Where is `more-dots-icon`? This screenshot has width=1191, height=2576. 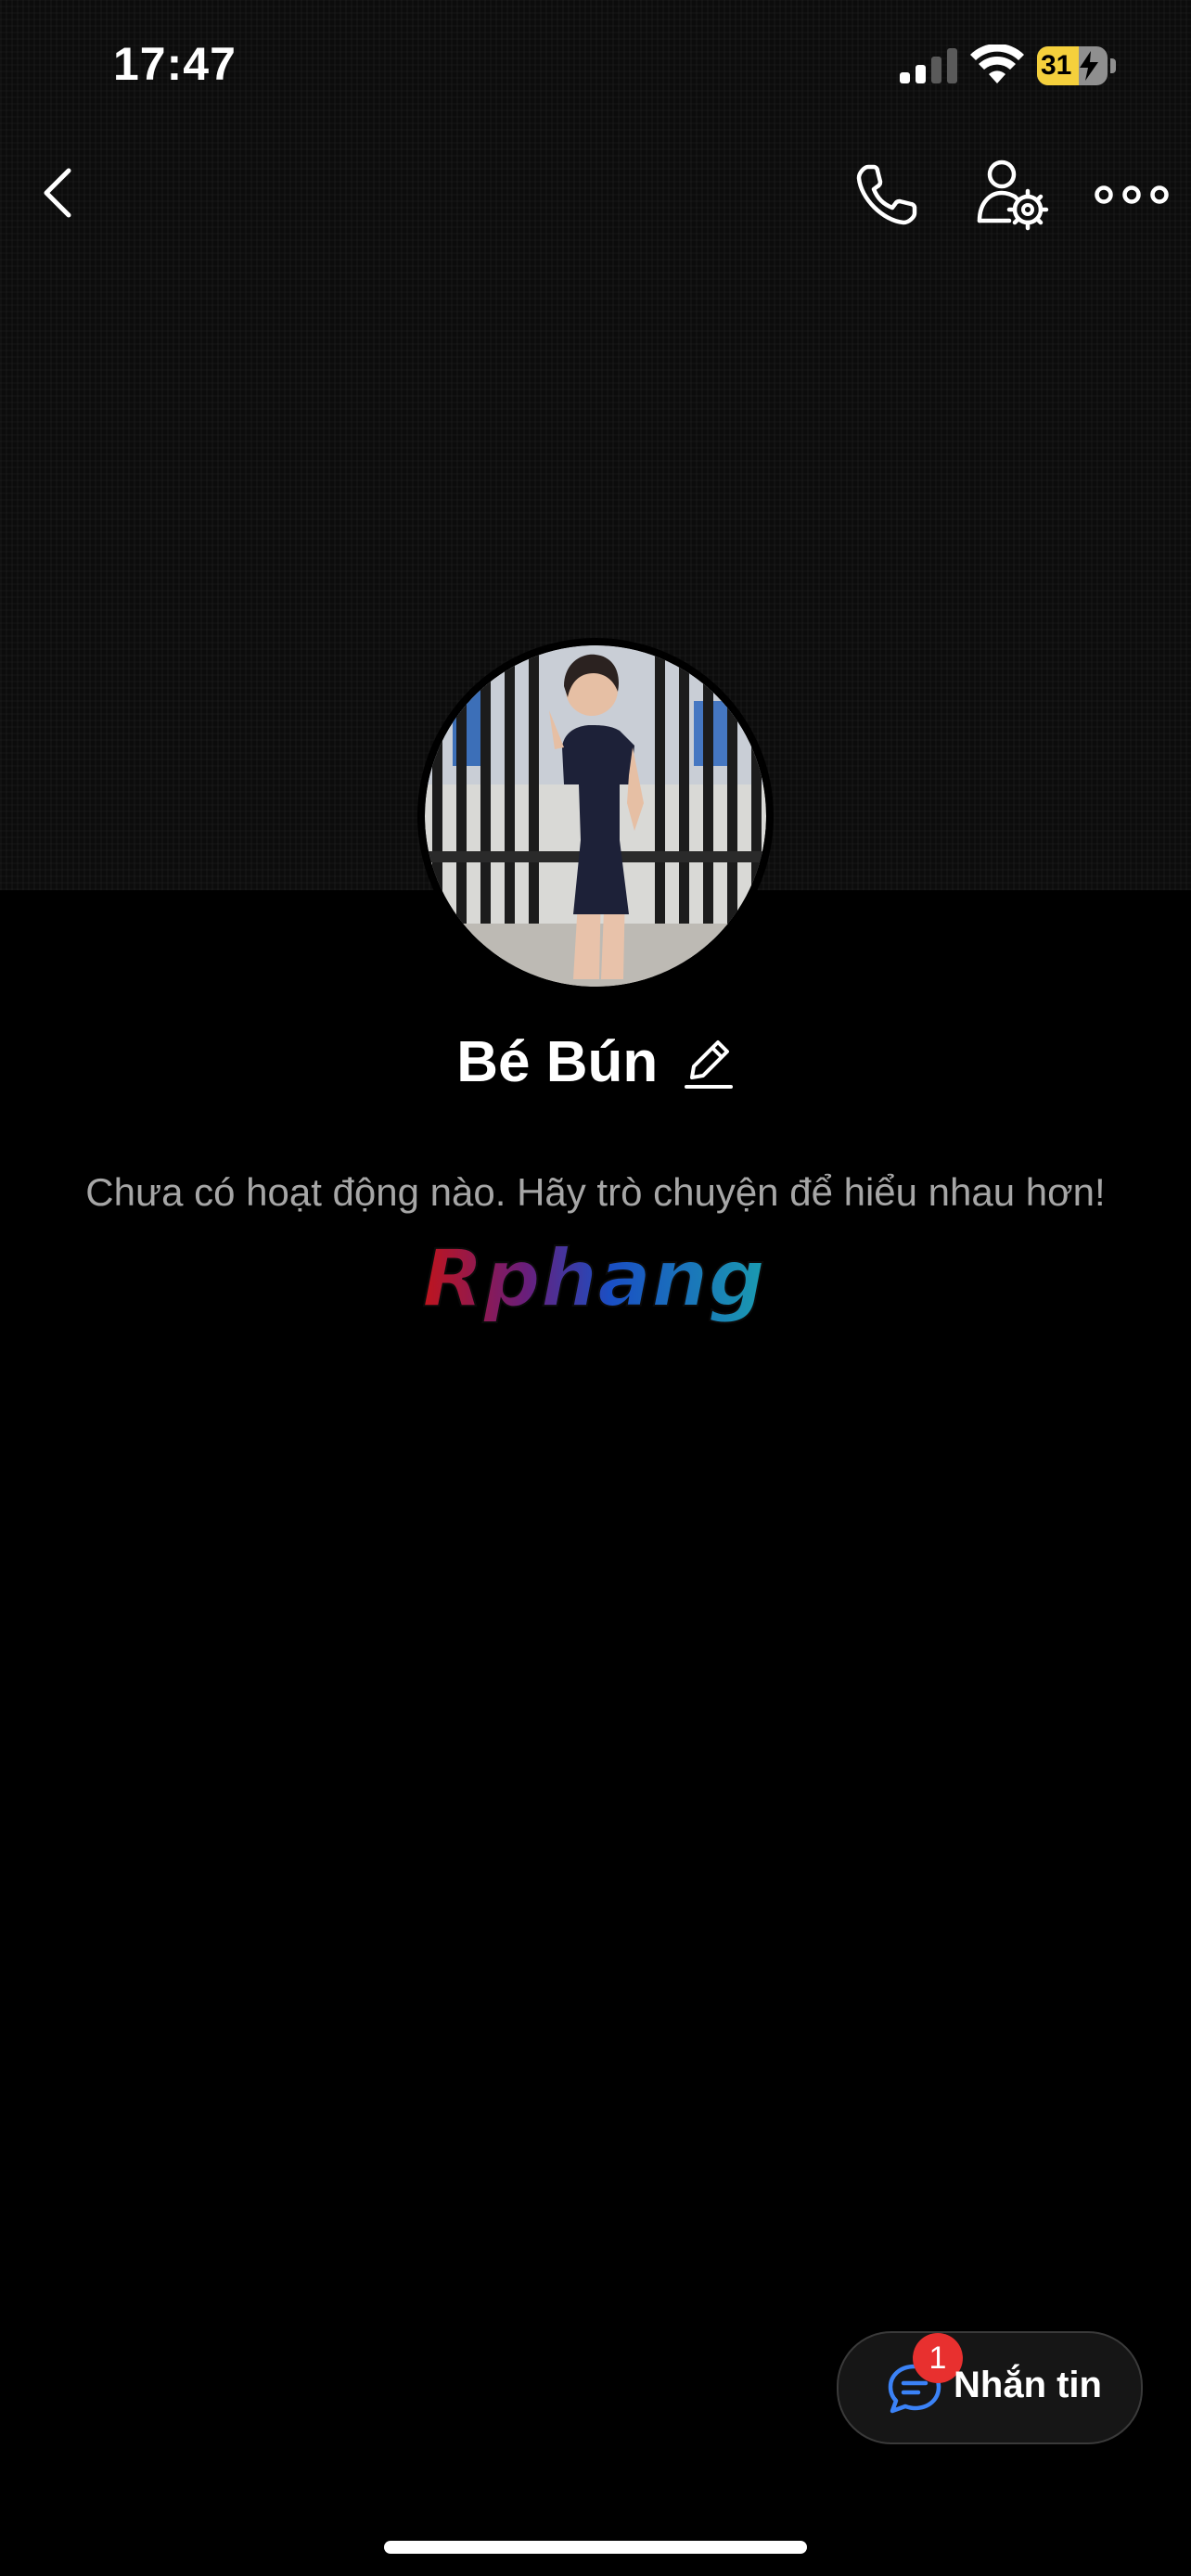 more-dots-icon is located at coordinates (1132, 195).